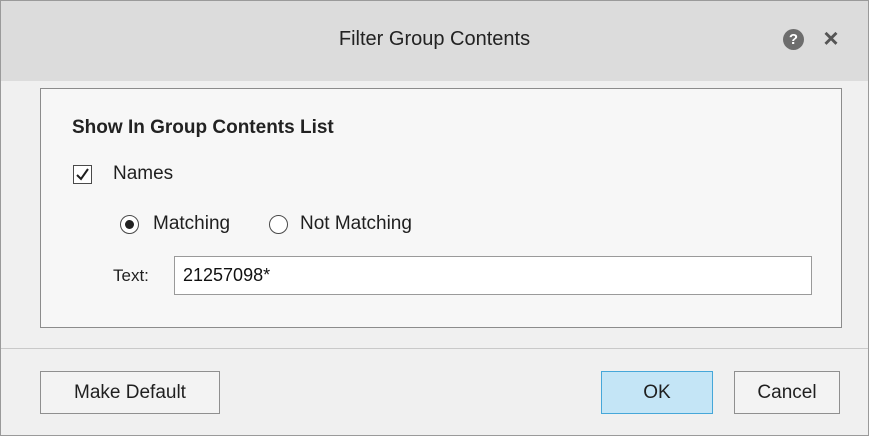 The width and height of the screenshot is (869, 436). Describe the element at coordinates (191, 224) in the screenshot. I see `matching-label: Matching` at that location.